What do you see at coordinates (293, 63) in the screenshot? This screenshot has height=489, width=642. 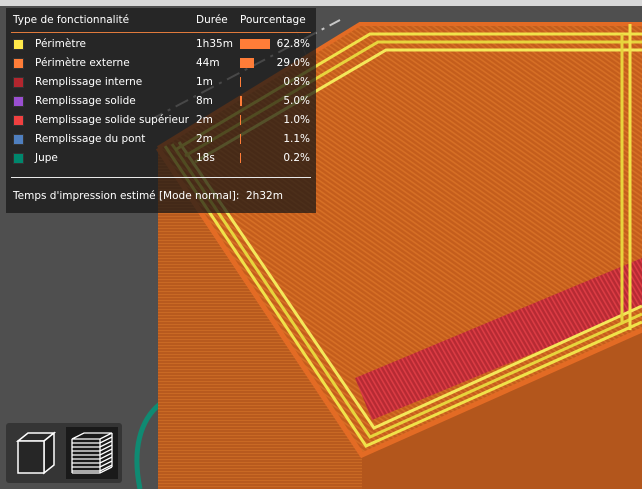 I see `feature-percentage: 29.0%` at bounding box center [293, 63].